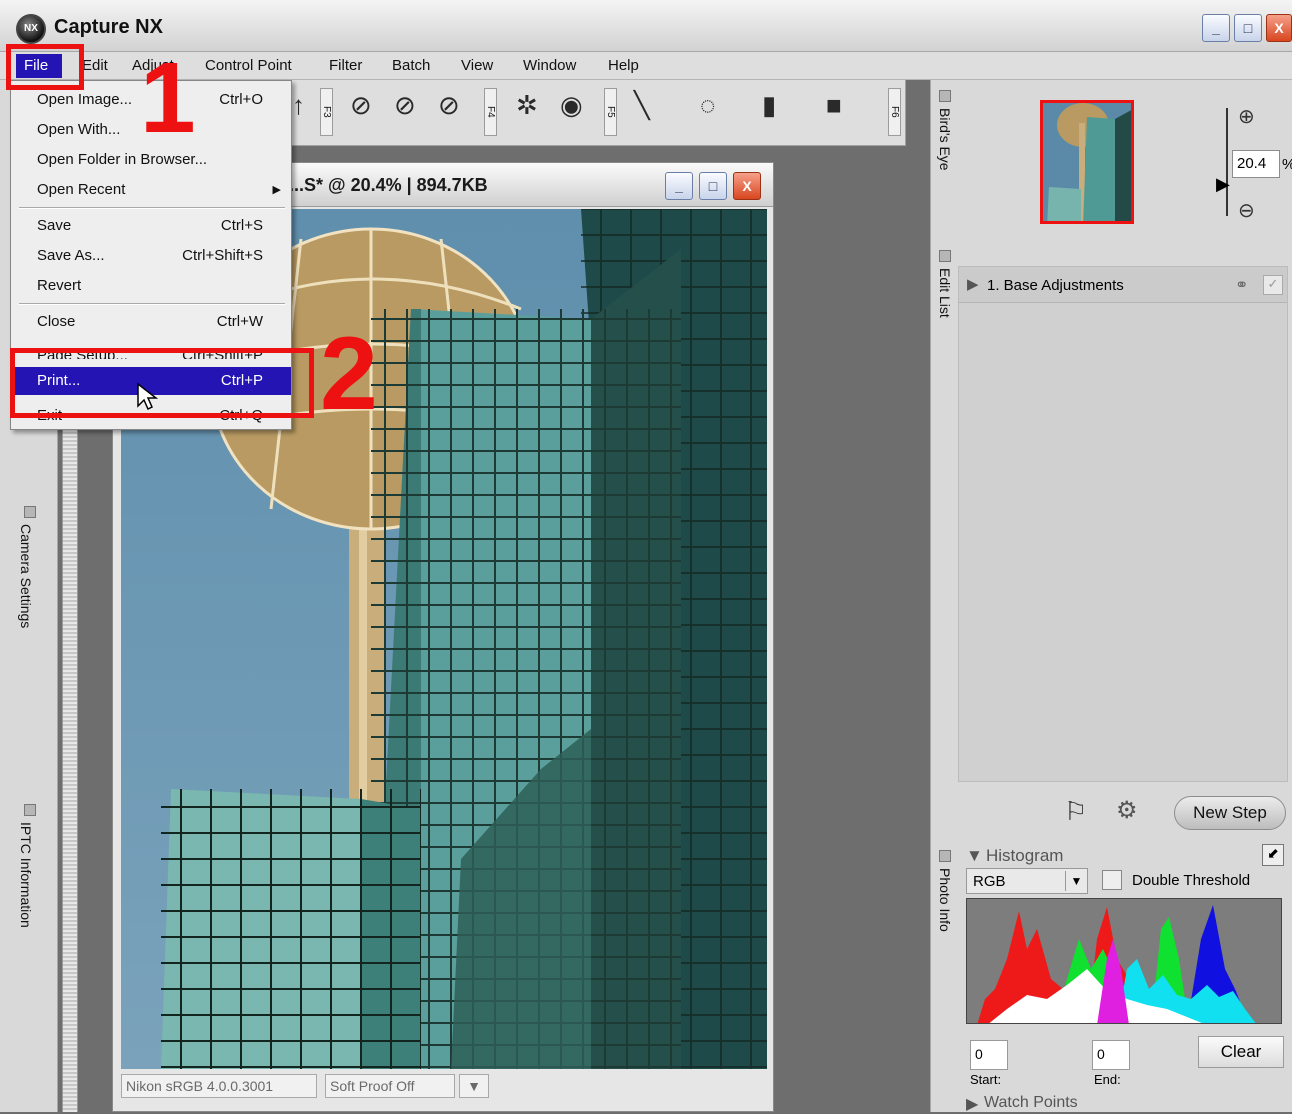 This screenshot has height=1114, width=1292. What do you see at coordinates (1055, 285) in the screenshot?
I see `step-label: 1. Base Adjustments` at bounding box center [1055, 285].